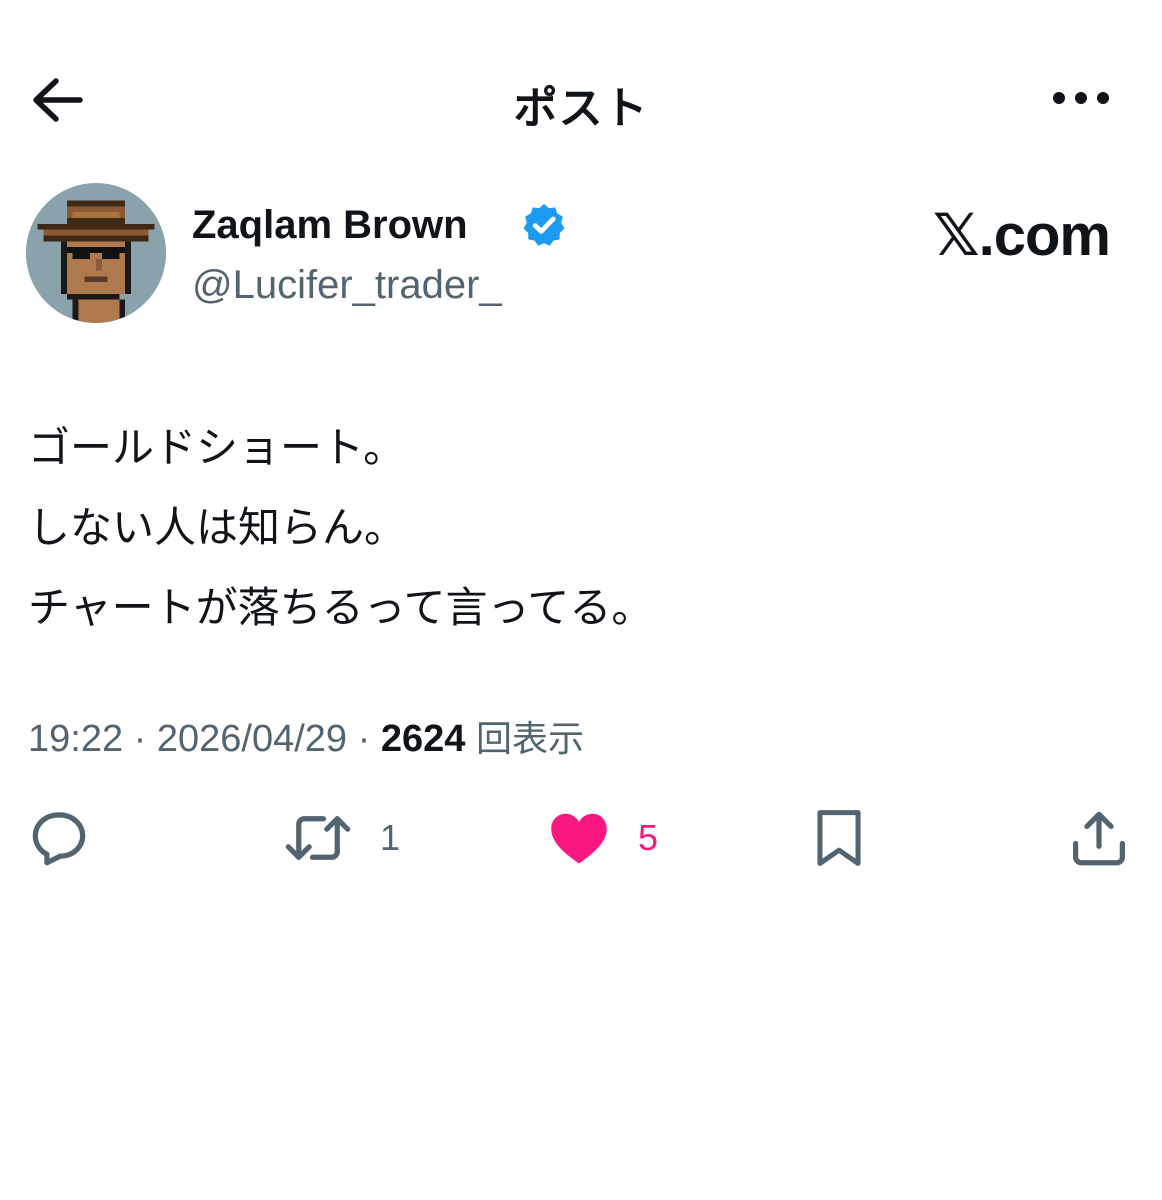 The image size is (1162, 1200). I want to click on post-date: 2026/04/29, so click(252, 739).